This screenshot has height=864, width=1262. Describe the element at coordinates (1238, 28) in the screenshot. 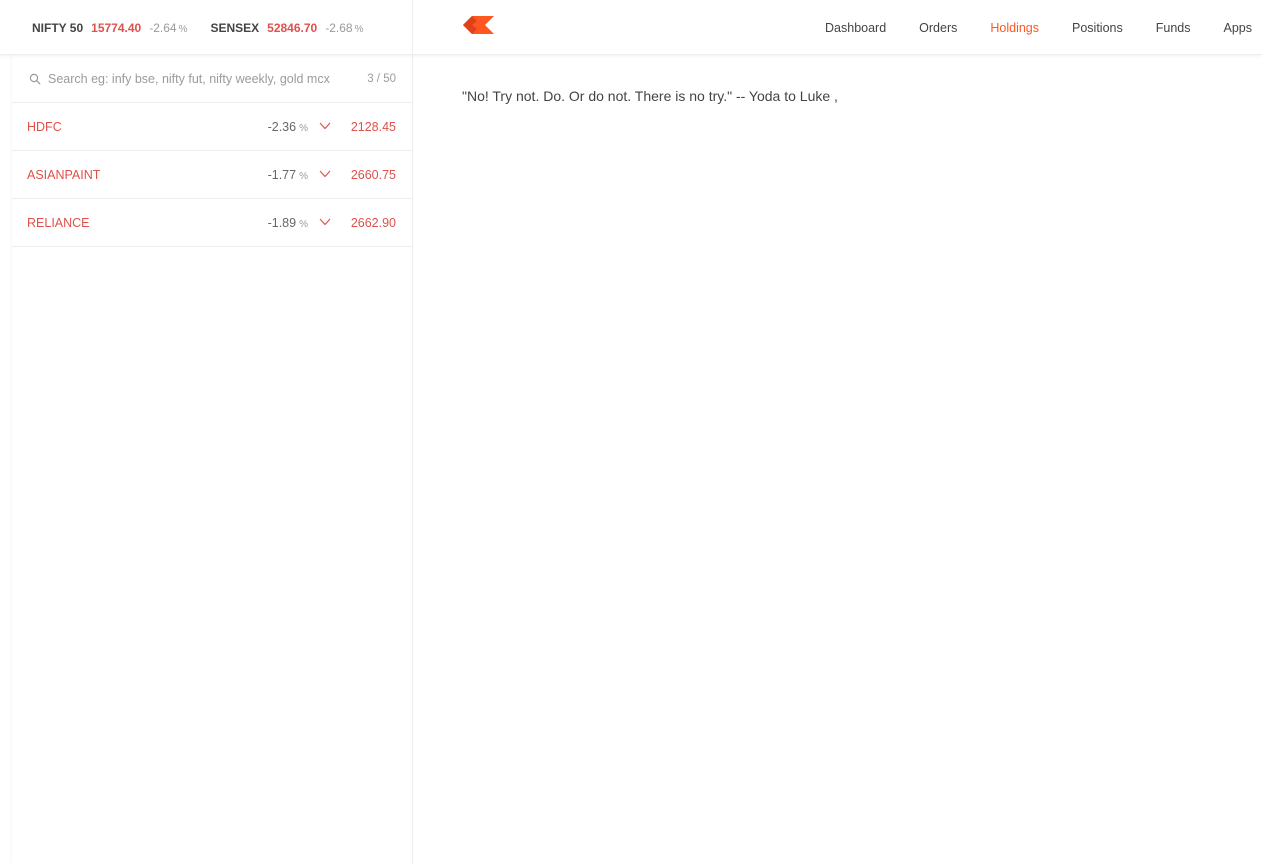

I see `nav-apps: Apps` at that location.